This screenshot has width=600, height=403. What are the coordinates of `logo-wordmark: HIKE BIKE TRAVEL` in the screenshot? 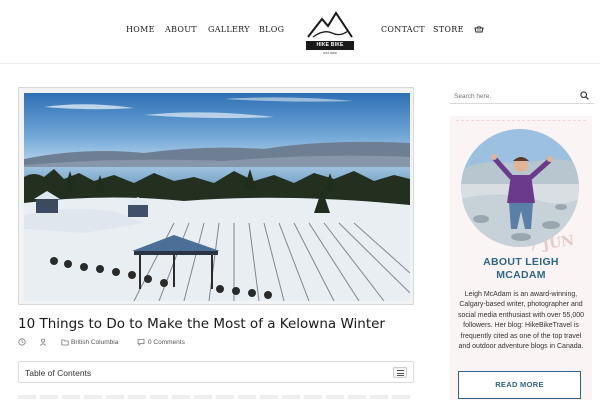 It's located at (330, 49).